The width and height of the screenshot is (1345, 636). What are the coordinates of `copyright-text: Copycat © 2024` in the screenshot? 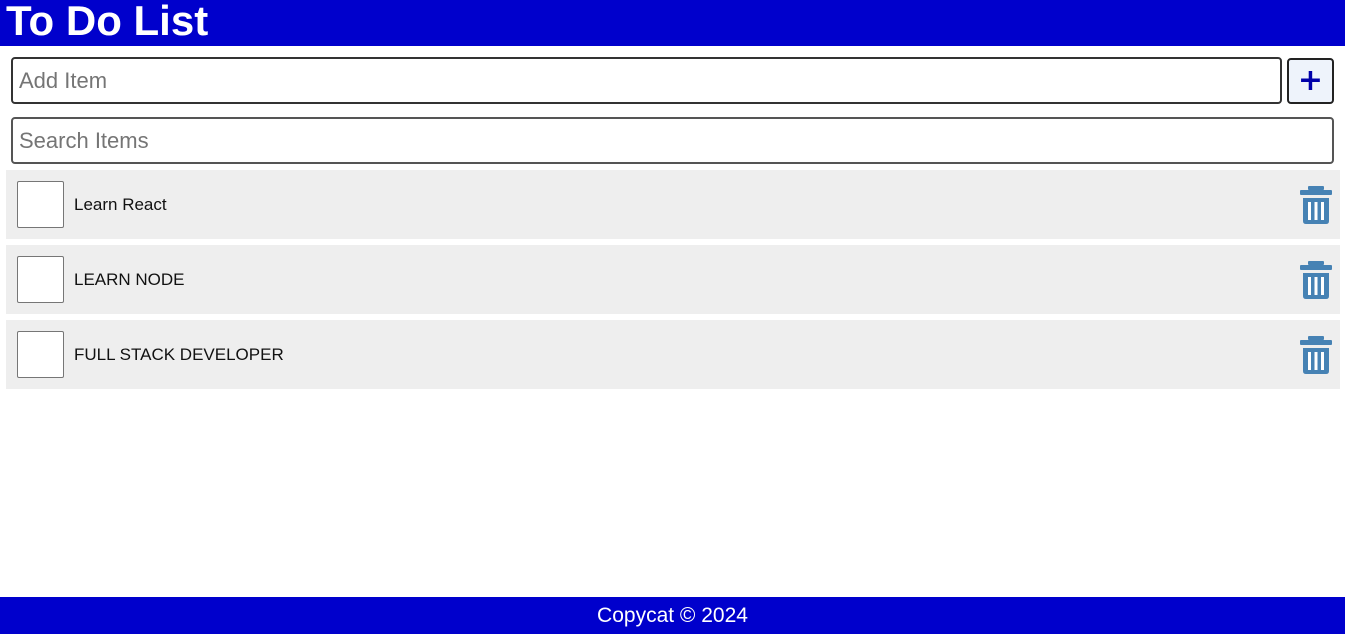 It's located at (672, 615).